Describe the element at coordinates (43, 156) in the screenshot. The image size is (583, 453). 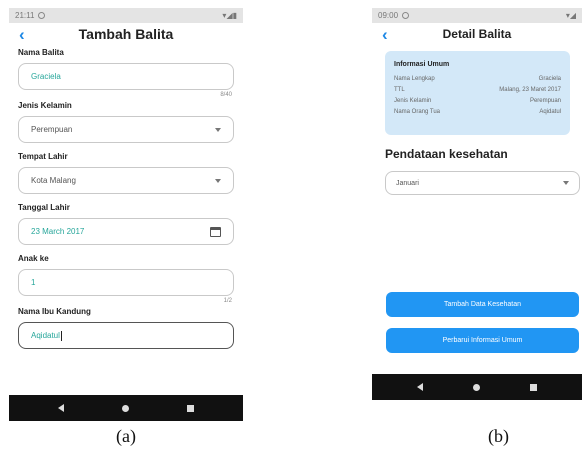
I see `label-tempat-lahir: Tempat Lahir` at that location.